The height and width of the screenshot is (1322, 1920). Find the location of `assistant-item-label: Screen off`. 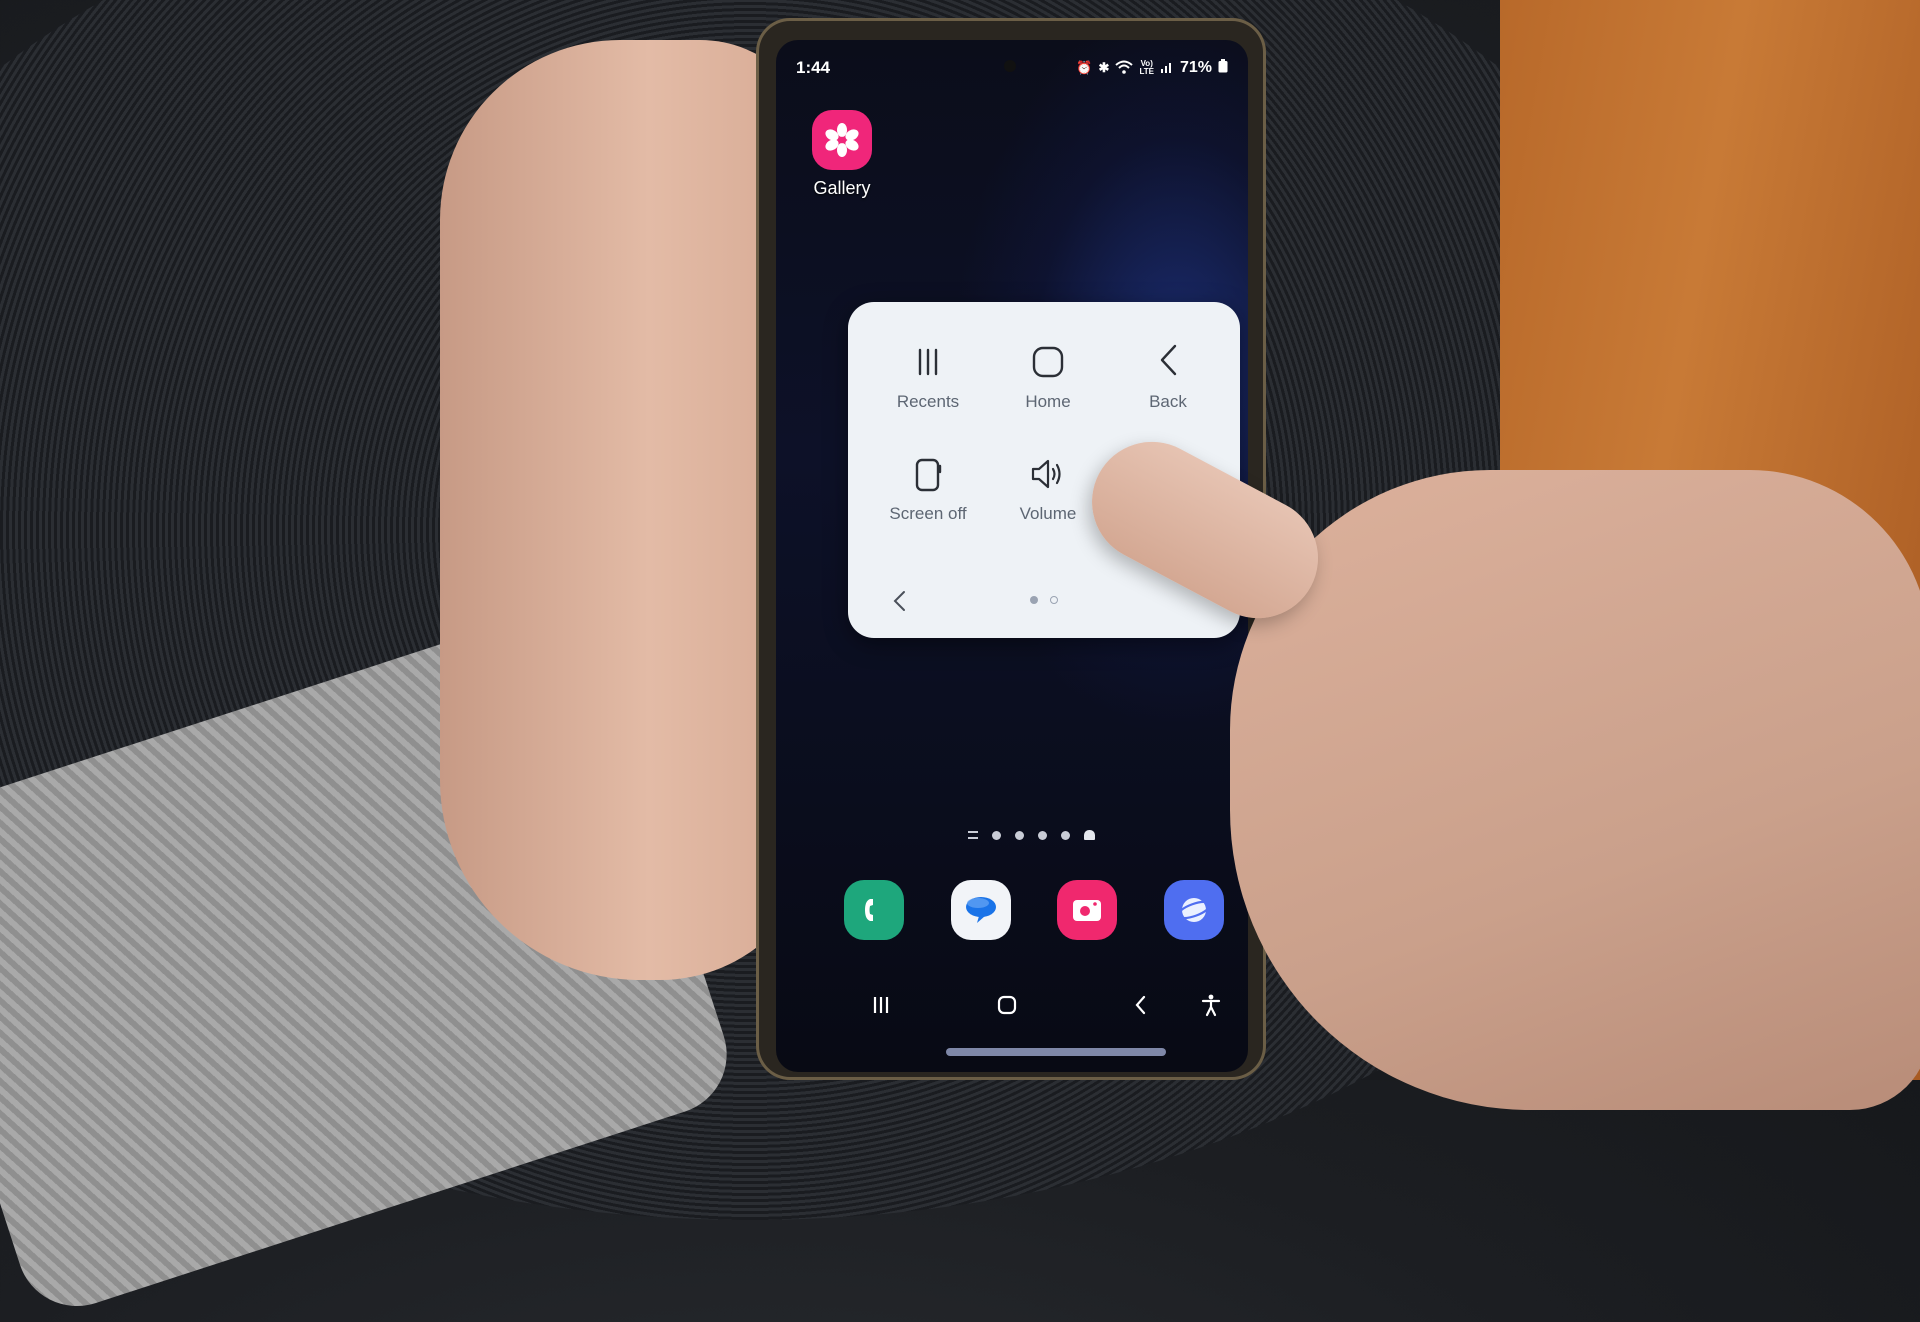

assistant-item-label: Screen off is located at coordinates (928, 513).